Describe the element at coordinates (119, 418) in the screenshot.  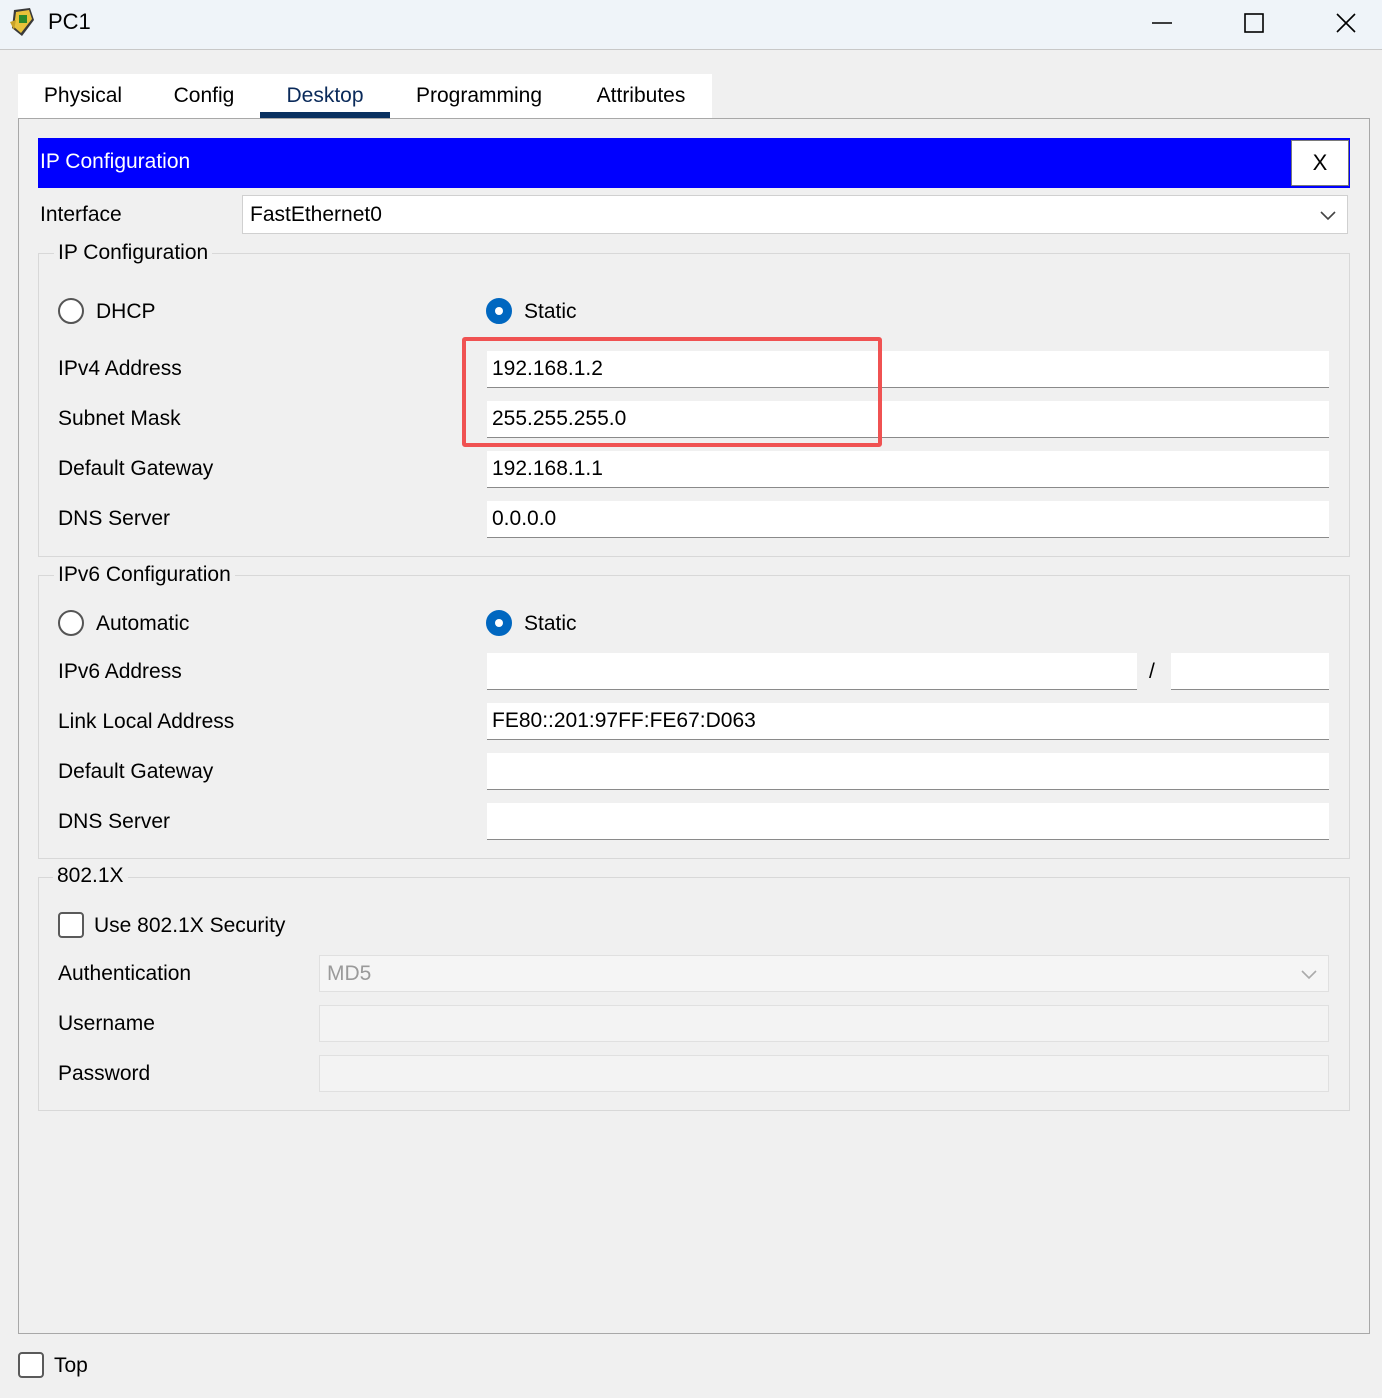
I see `subnet-mask-label: Subnet Mask` at that location.